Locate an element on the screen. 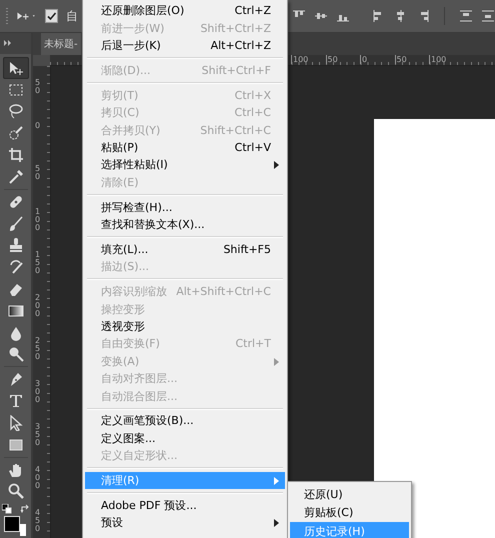 This screenshot has height=538, width=495. gradient-icon is located at coordinates (16, 310).